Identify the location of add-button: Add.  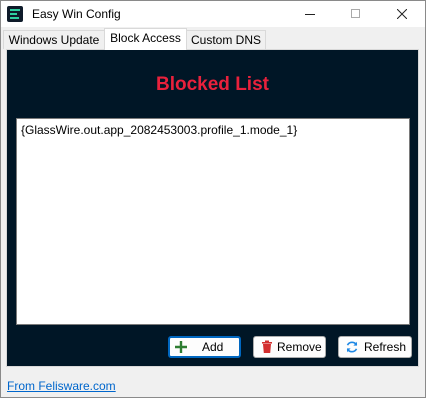
(204, 347).